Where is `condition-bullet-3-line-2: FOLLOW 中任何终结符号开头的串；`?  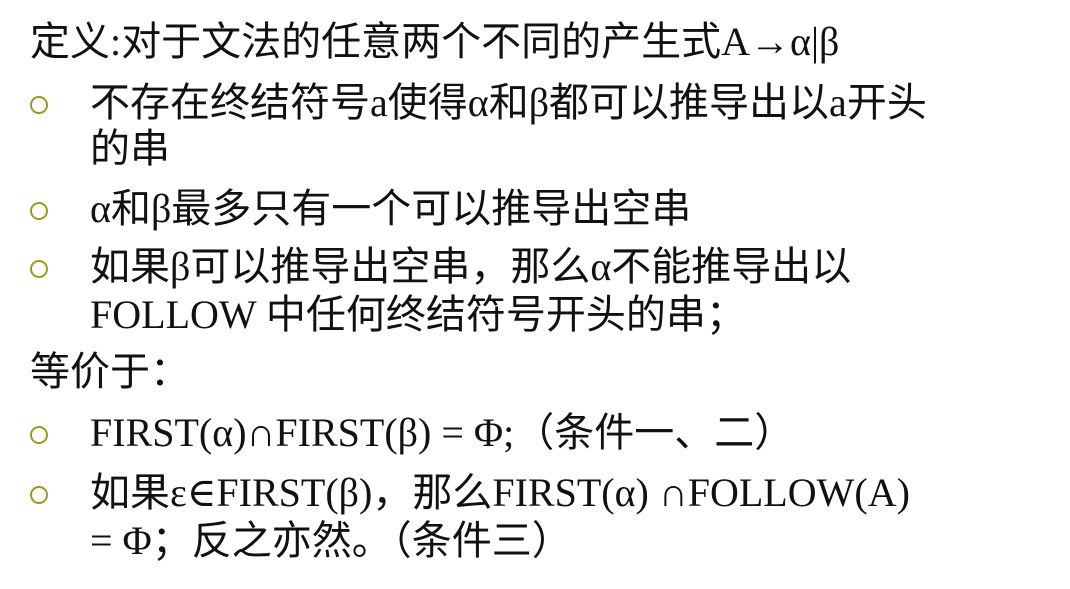 condition-bullet-3-line-2: FOLLOW 中任何终结符号开头的串； is located at coordinates (418, 314).